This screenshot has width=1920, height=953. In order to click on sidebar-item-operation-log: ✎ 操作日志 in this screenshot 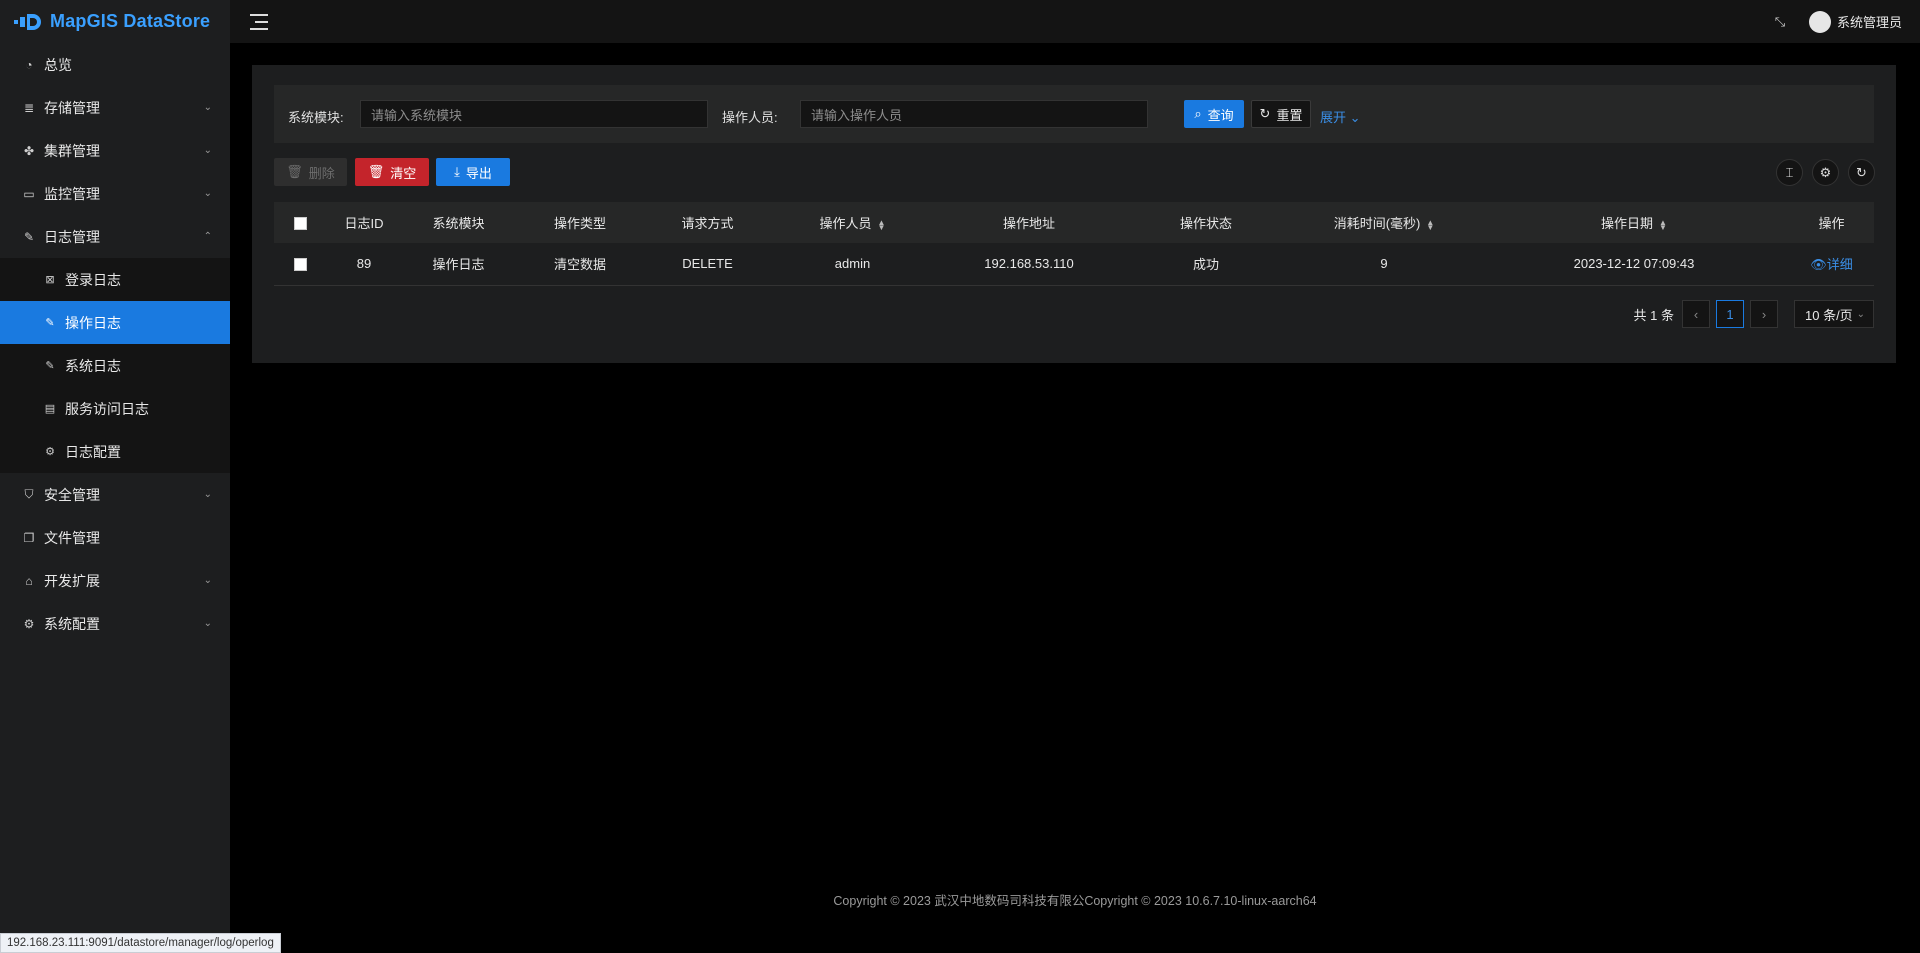, I will do `click(115, 322)`.